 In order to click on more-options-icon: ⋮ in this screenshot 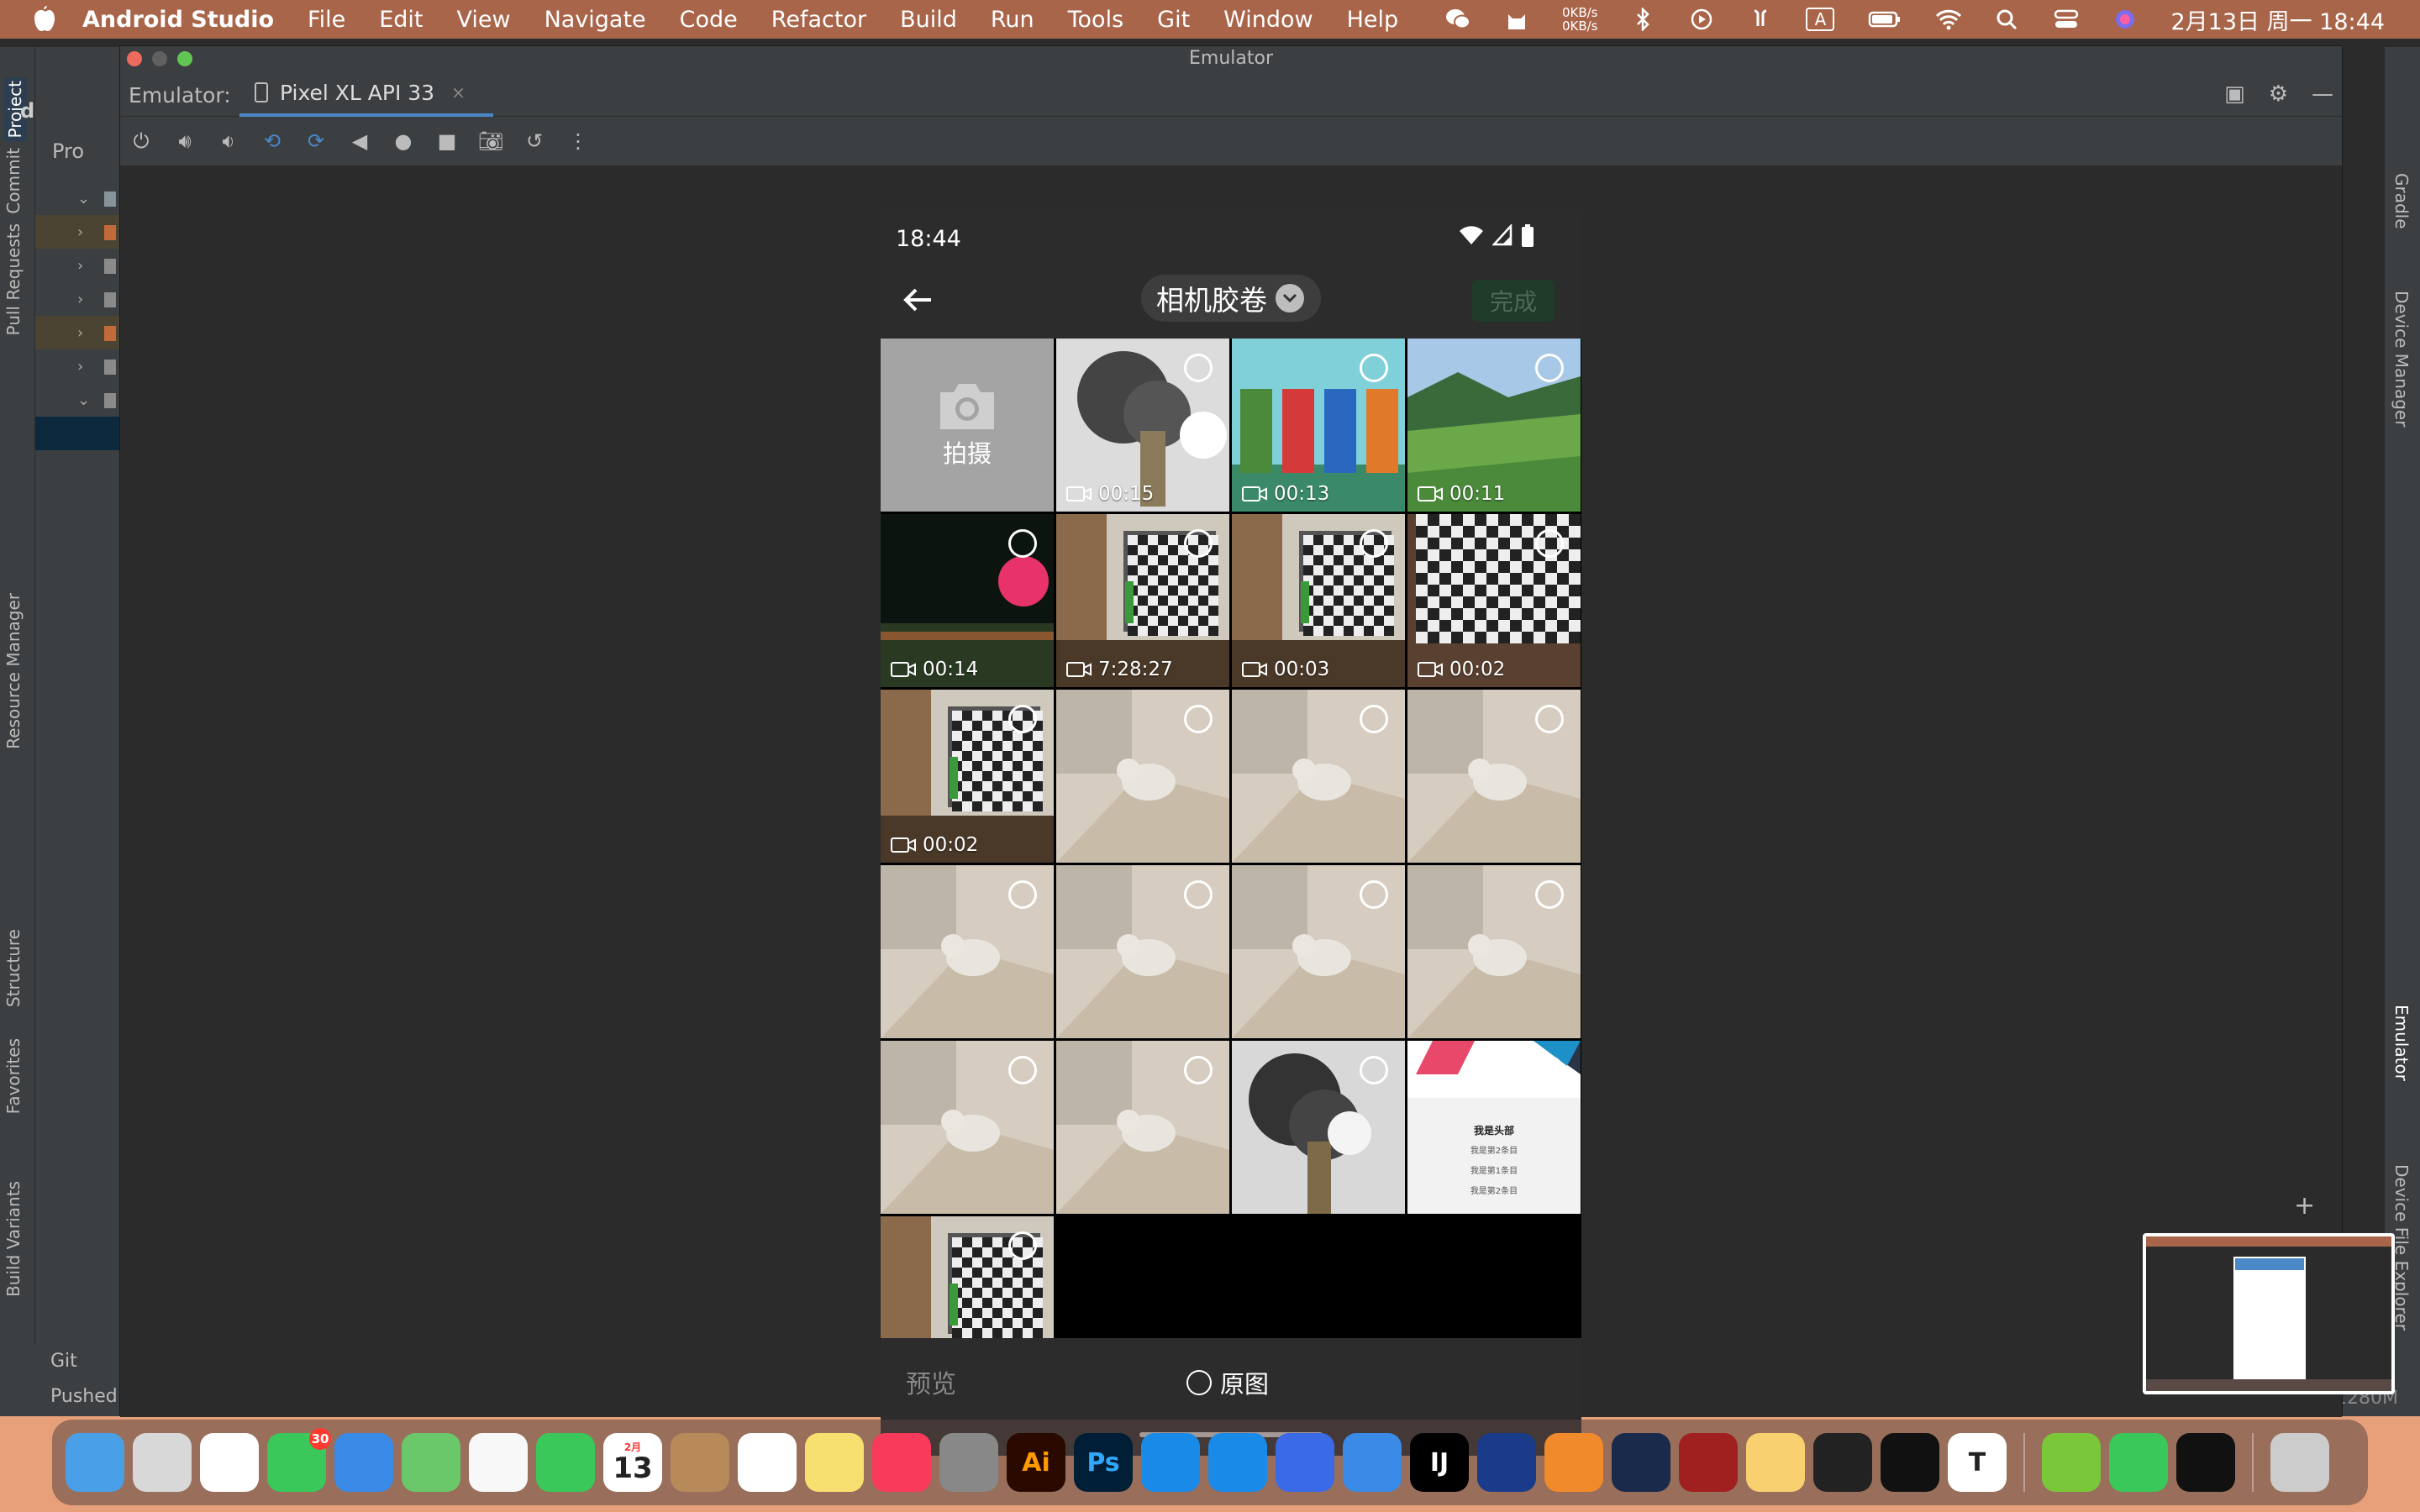, I will do `click(578, 141)`.